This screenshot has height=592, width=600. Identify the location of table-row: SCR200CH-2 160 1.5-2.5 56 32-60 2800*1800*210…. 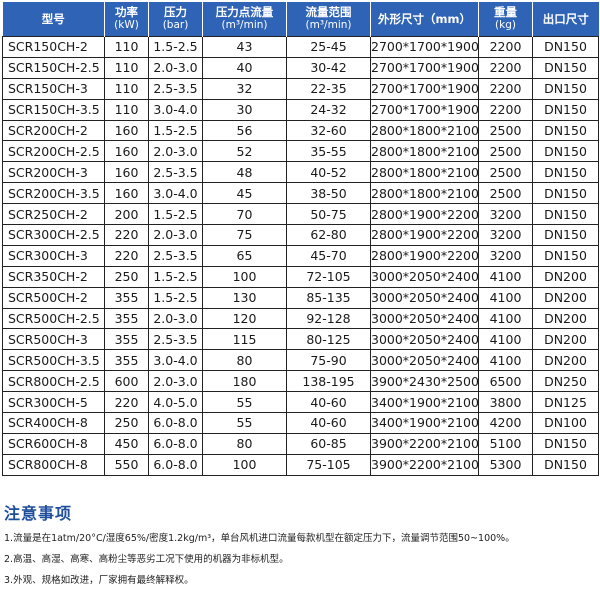
(300, 130).